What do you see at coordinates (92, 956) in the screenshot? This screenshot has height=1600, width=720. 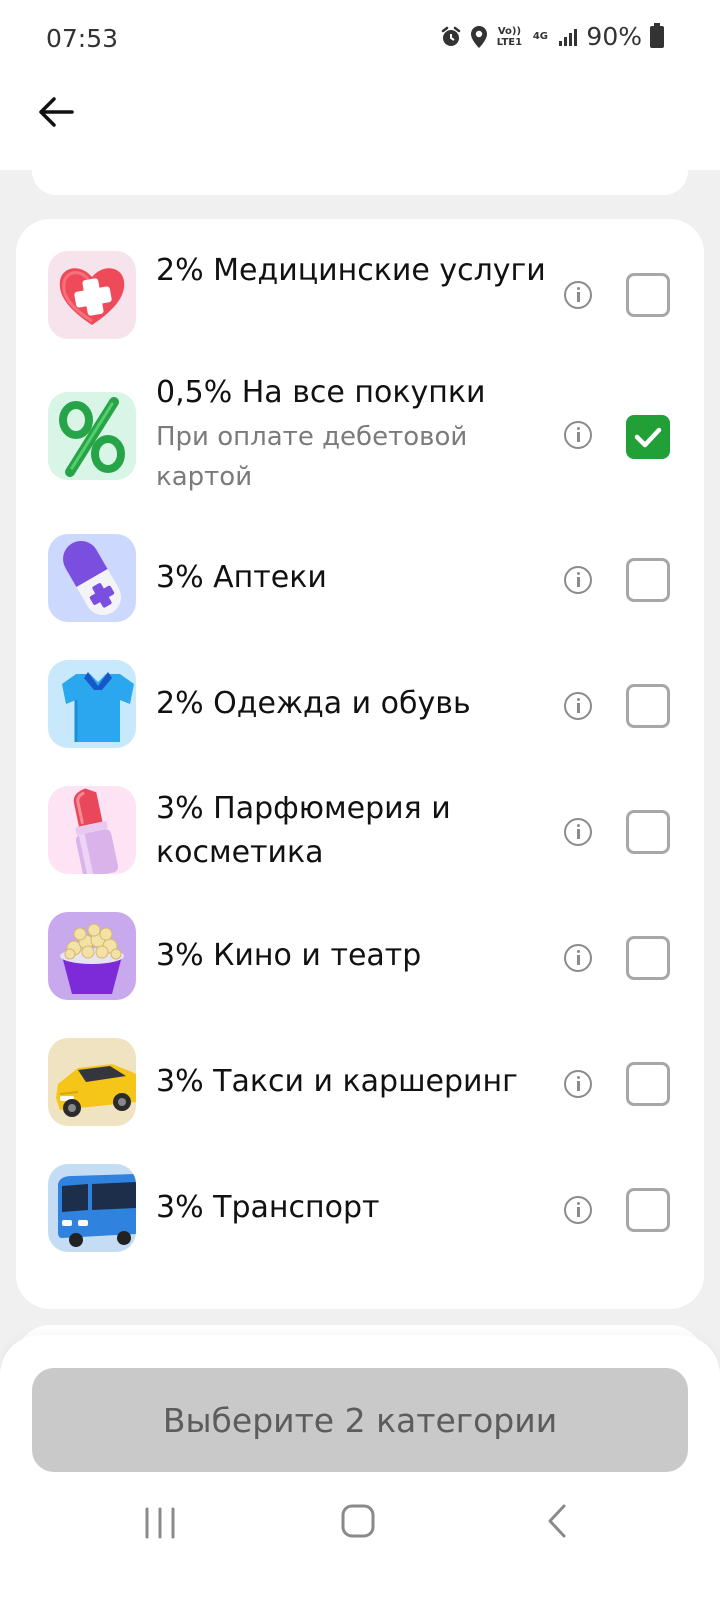 I see `popcorn-icon` at bounding box center [92, 956].